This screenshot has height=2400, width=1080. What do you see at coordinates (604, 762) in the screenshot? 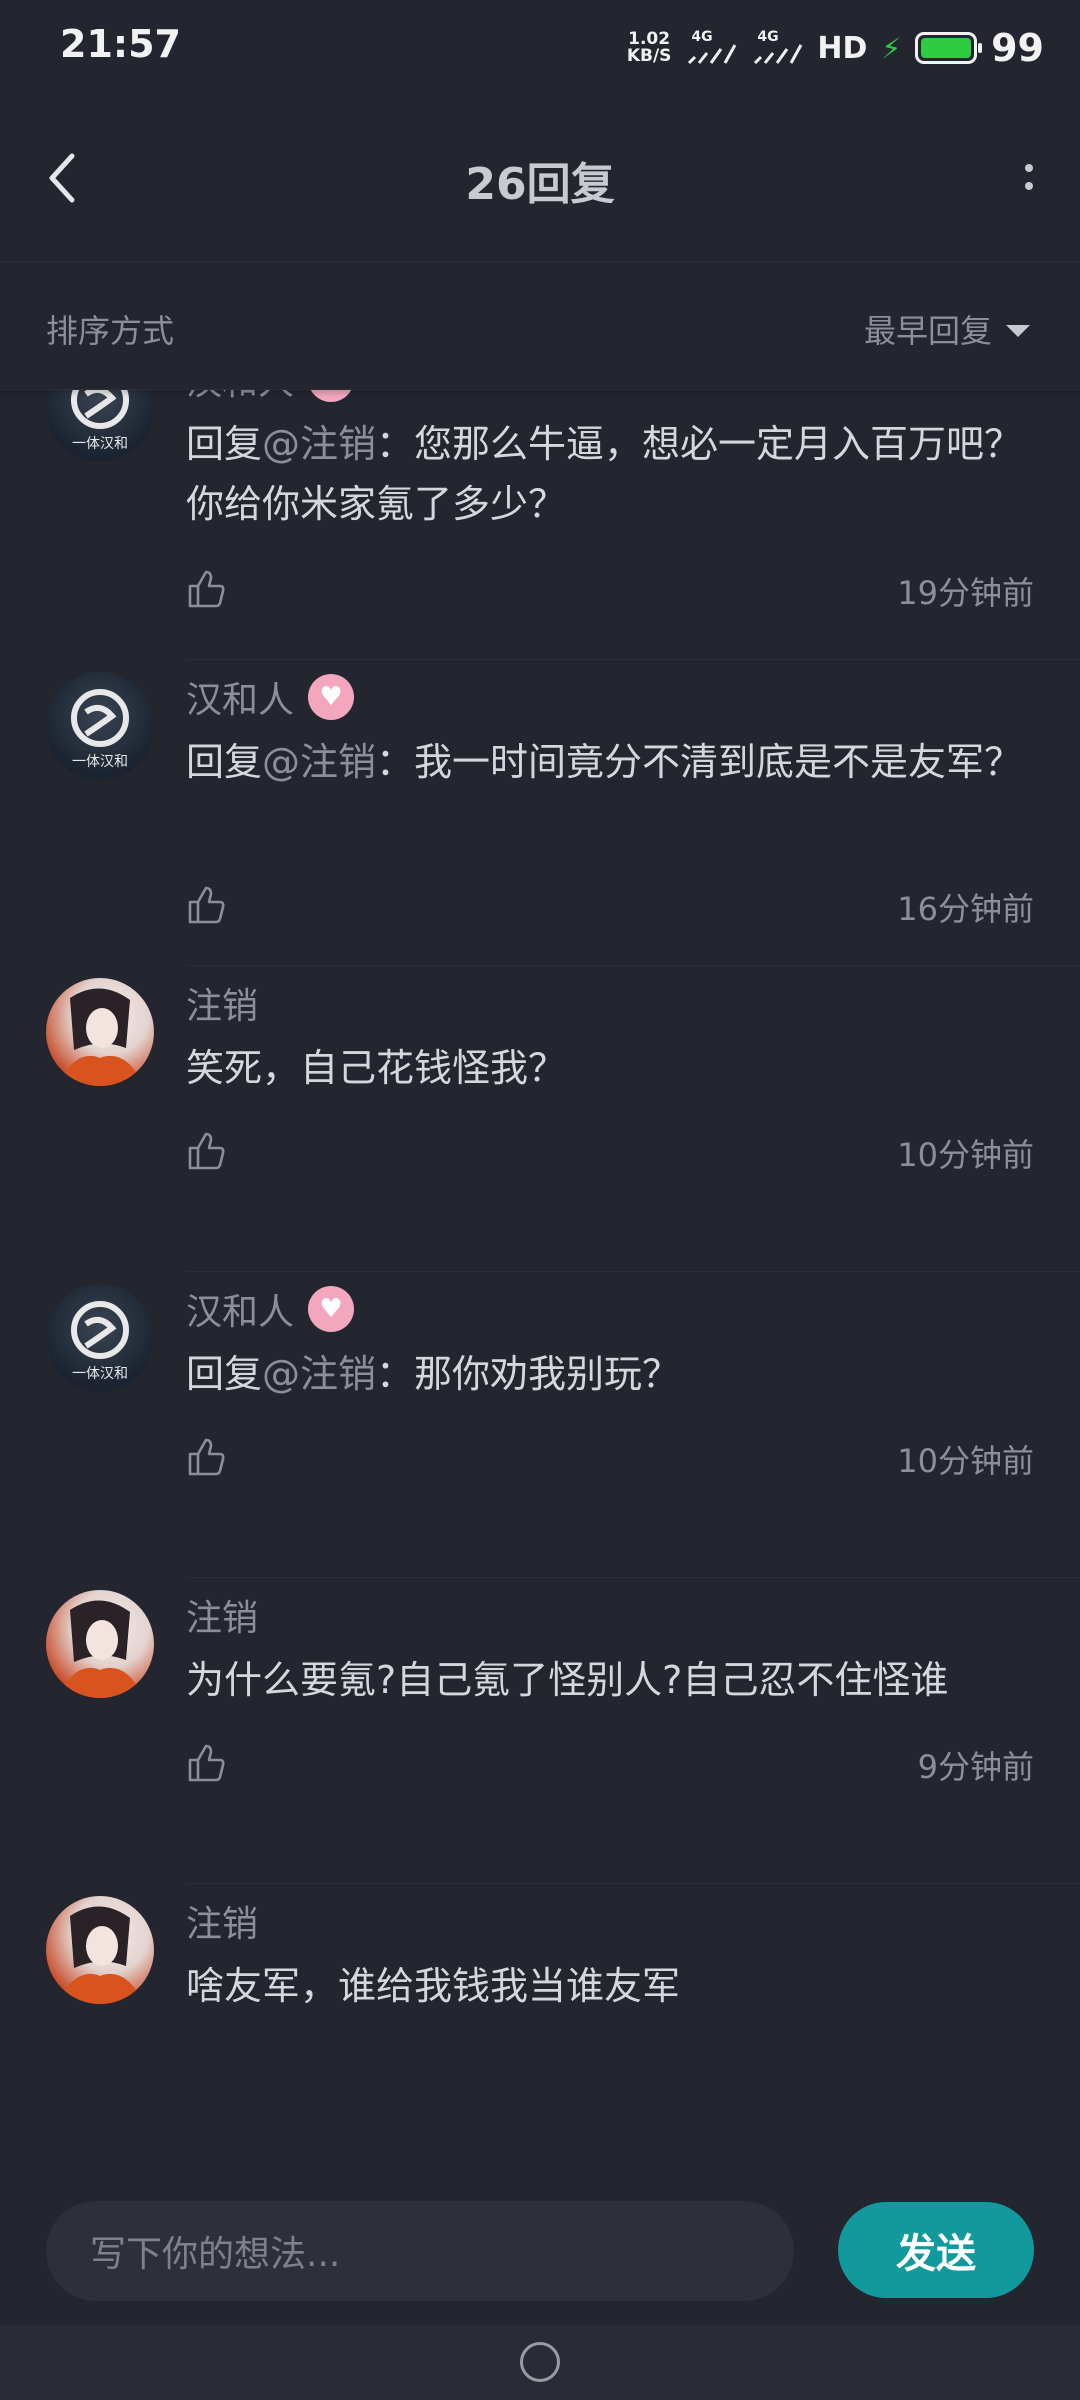
I see `reply-text: 回复@注销：我一时间竟分不清到底是不是友军？` at bounding box center [604, 762].